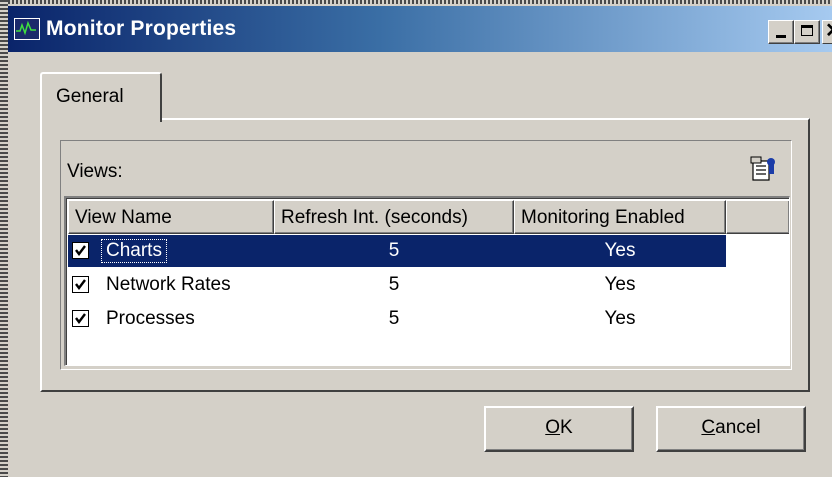 The height and width of the screenshot is (477, 832). What do you see at coordinates (90, 96) in the screenshot?
I see `tab-general-label: General` at bounding box center [90, 96].